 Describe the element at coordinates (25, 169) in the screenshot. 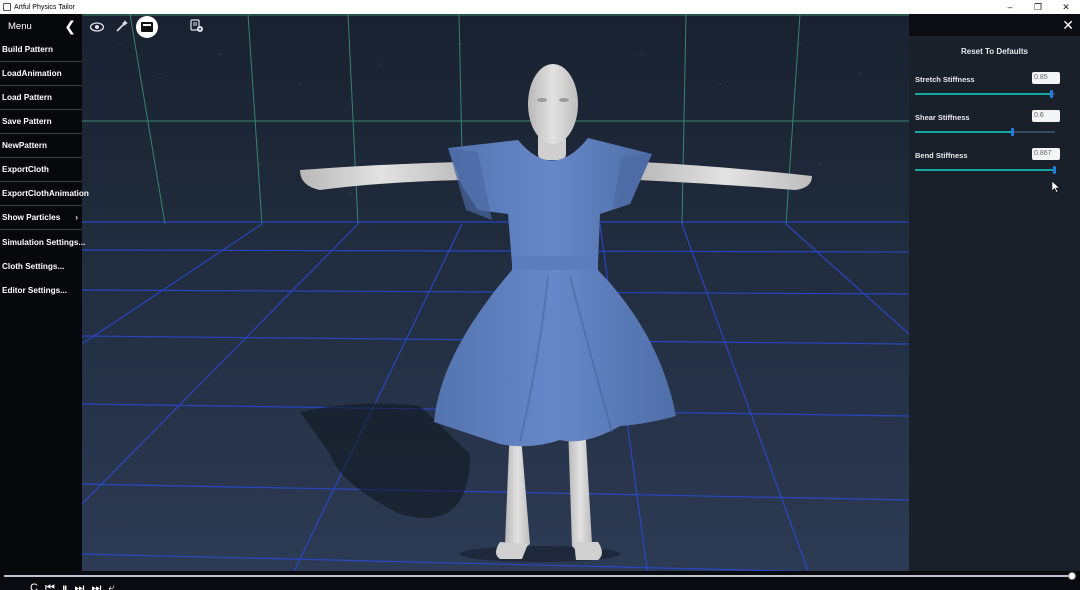

I see `menu-item-label: ExportCloth` at that location.